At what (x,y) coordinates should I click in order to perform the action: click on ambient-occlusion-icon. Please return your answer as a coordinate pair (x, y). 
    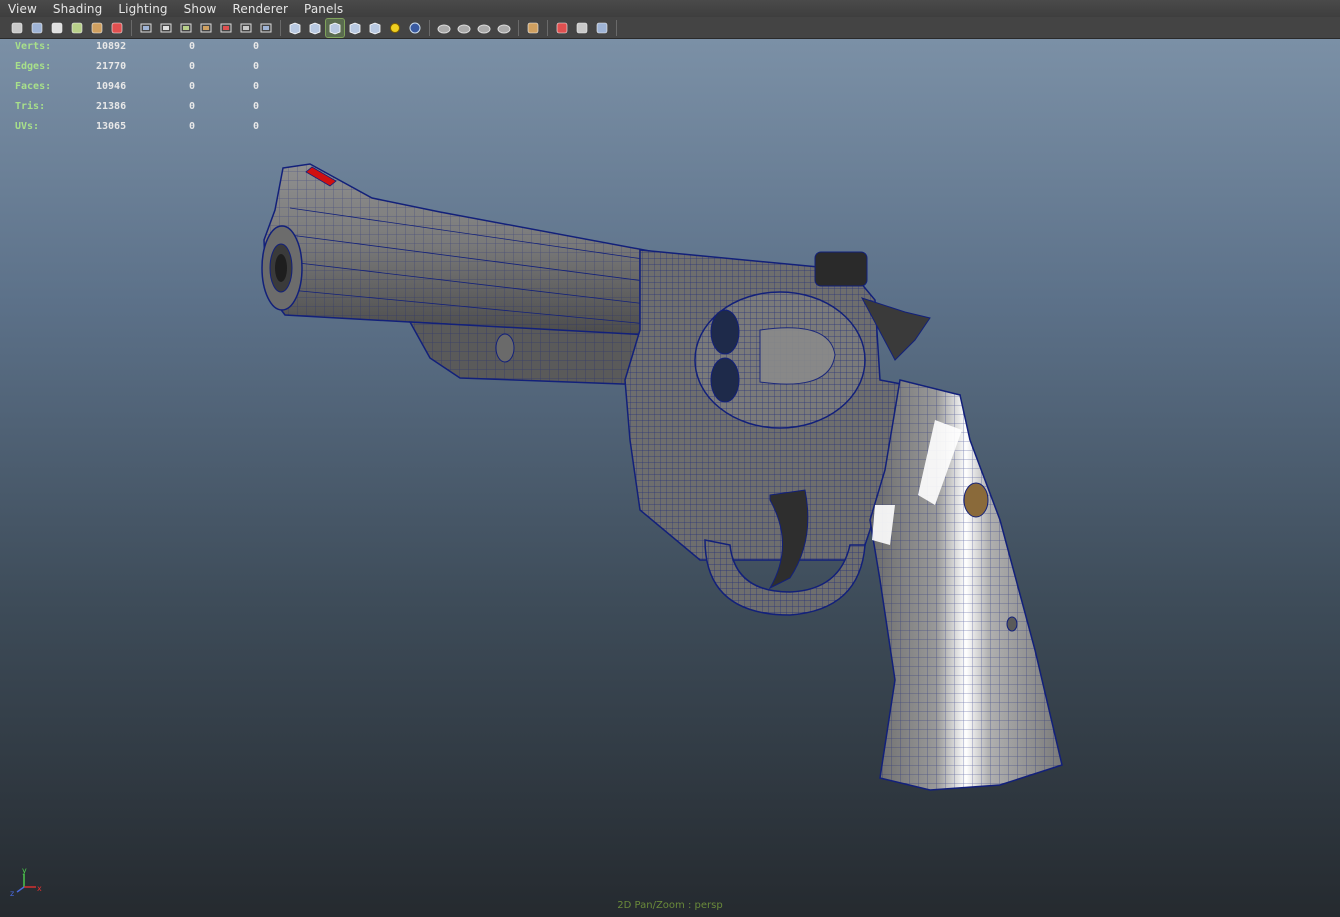
    Looking at the image, I should click on (444, 28).